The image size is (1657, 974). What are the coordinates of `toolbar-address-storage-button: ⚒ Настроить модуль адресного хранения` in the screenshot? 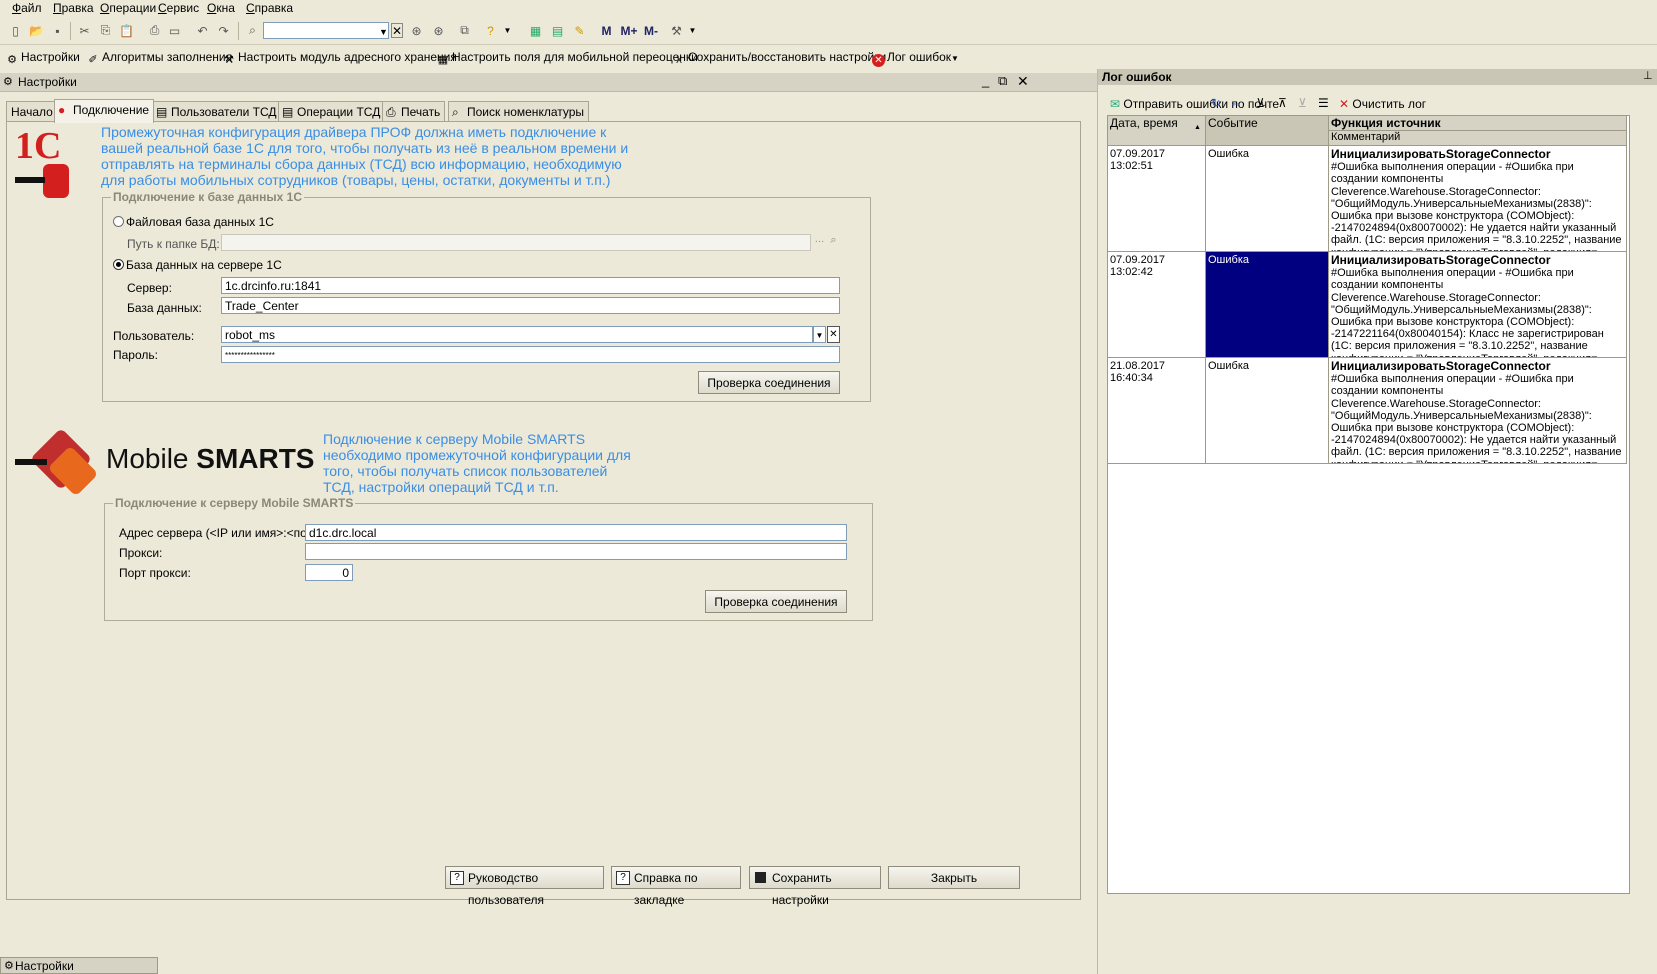 It's located at (339, 58).